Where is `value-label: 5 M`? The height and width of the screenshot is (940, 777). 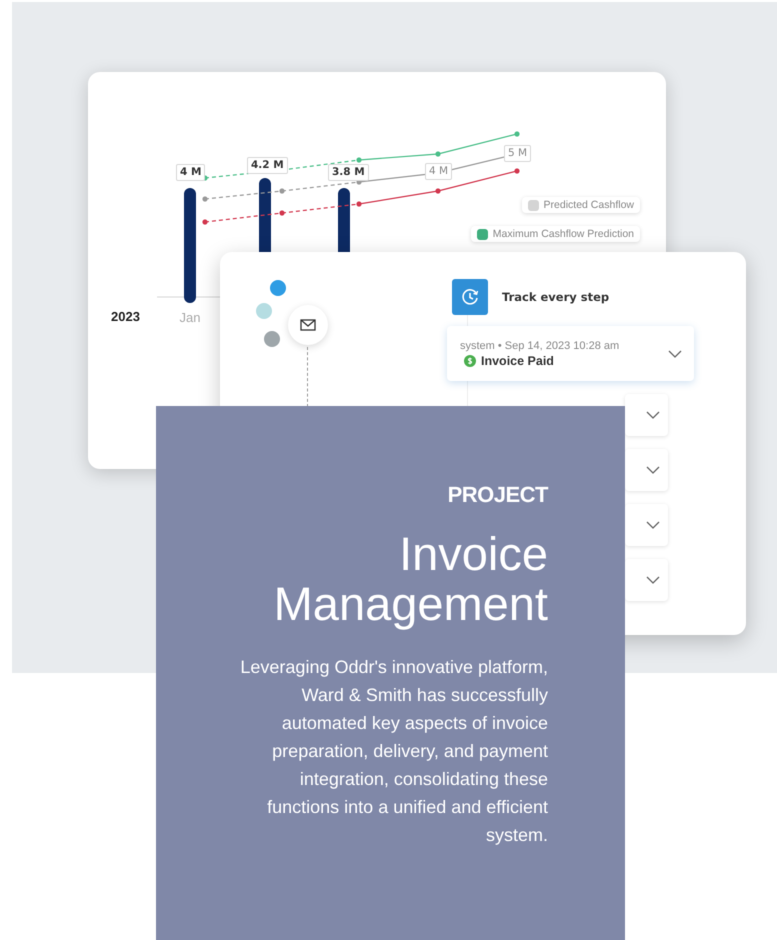
value-label: 5 M is located at coordinates (518, 153).